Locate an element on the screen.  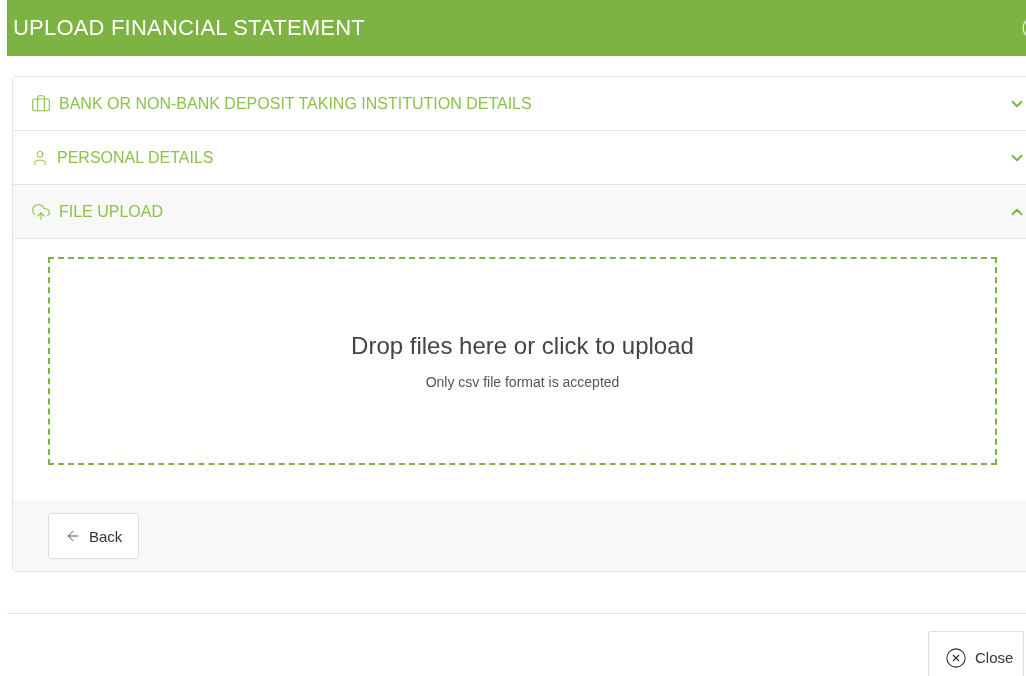
cloud-upload-icon is located at coordinates (41, 211).